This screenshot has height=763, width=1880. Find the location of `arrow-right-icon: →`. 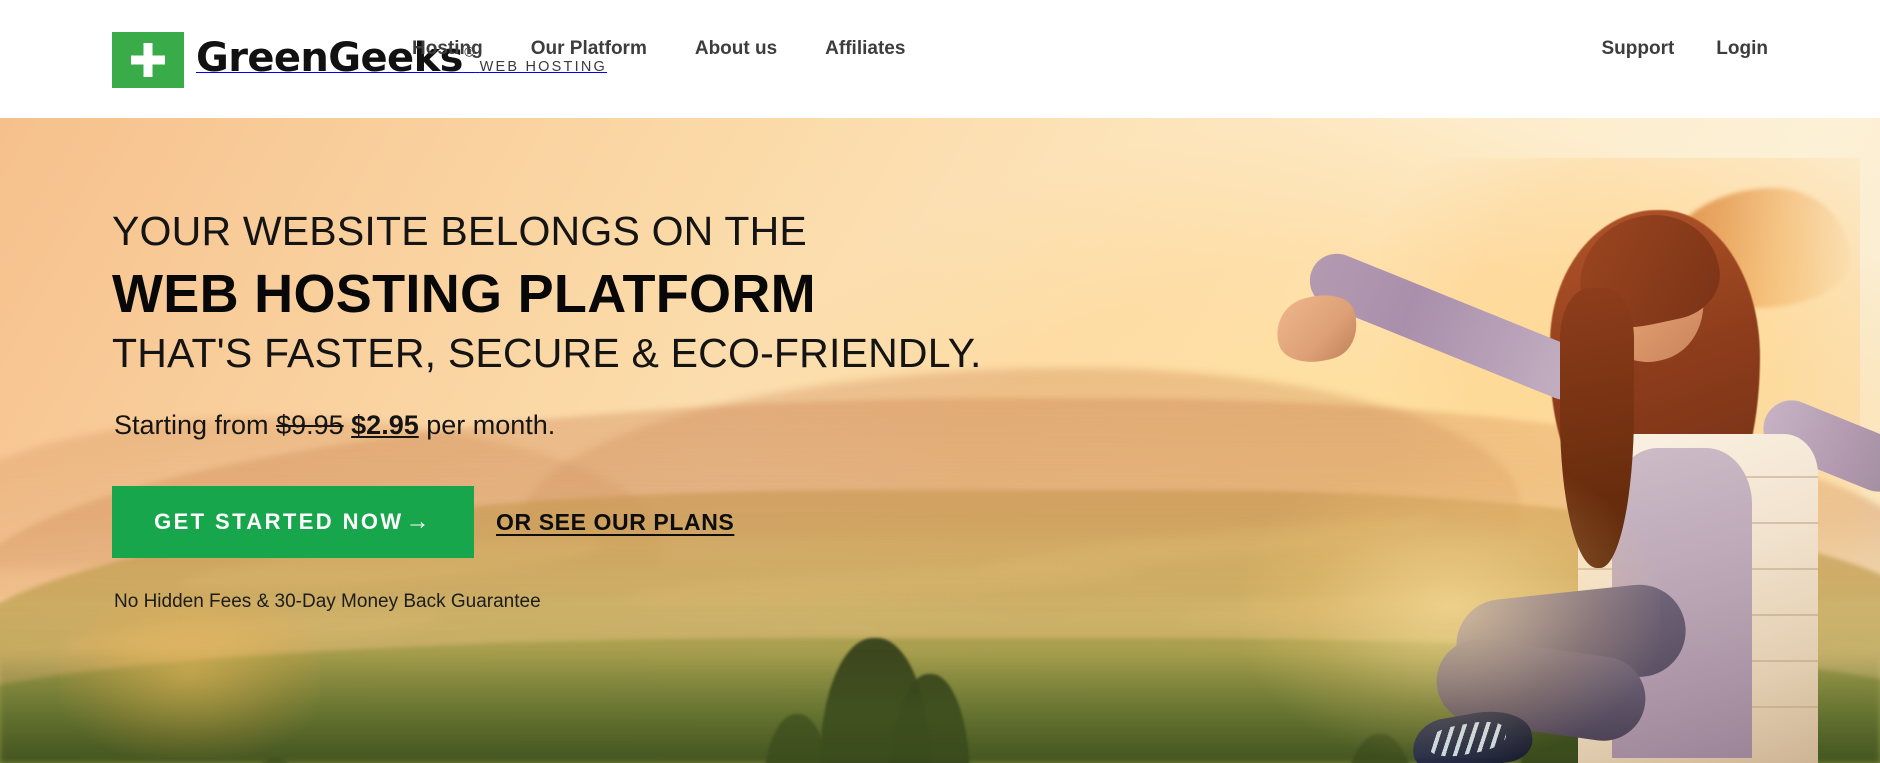

arrow-right-icon: → is located at coordinates (418, 521).